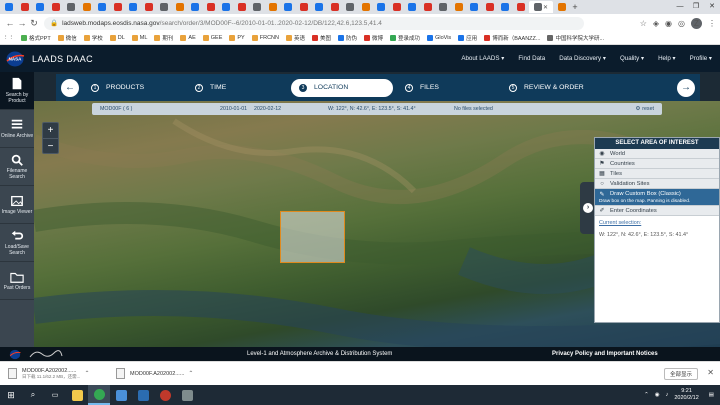 The height and width of the screenshot is (405, 720). What do you see at coordinates (582, 58) in the screenshot?
I see `top-nav-item: Data Discovery ▾` at bounding box center [582, 58].